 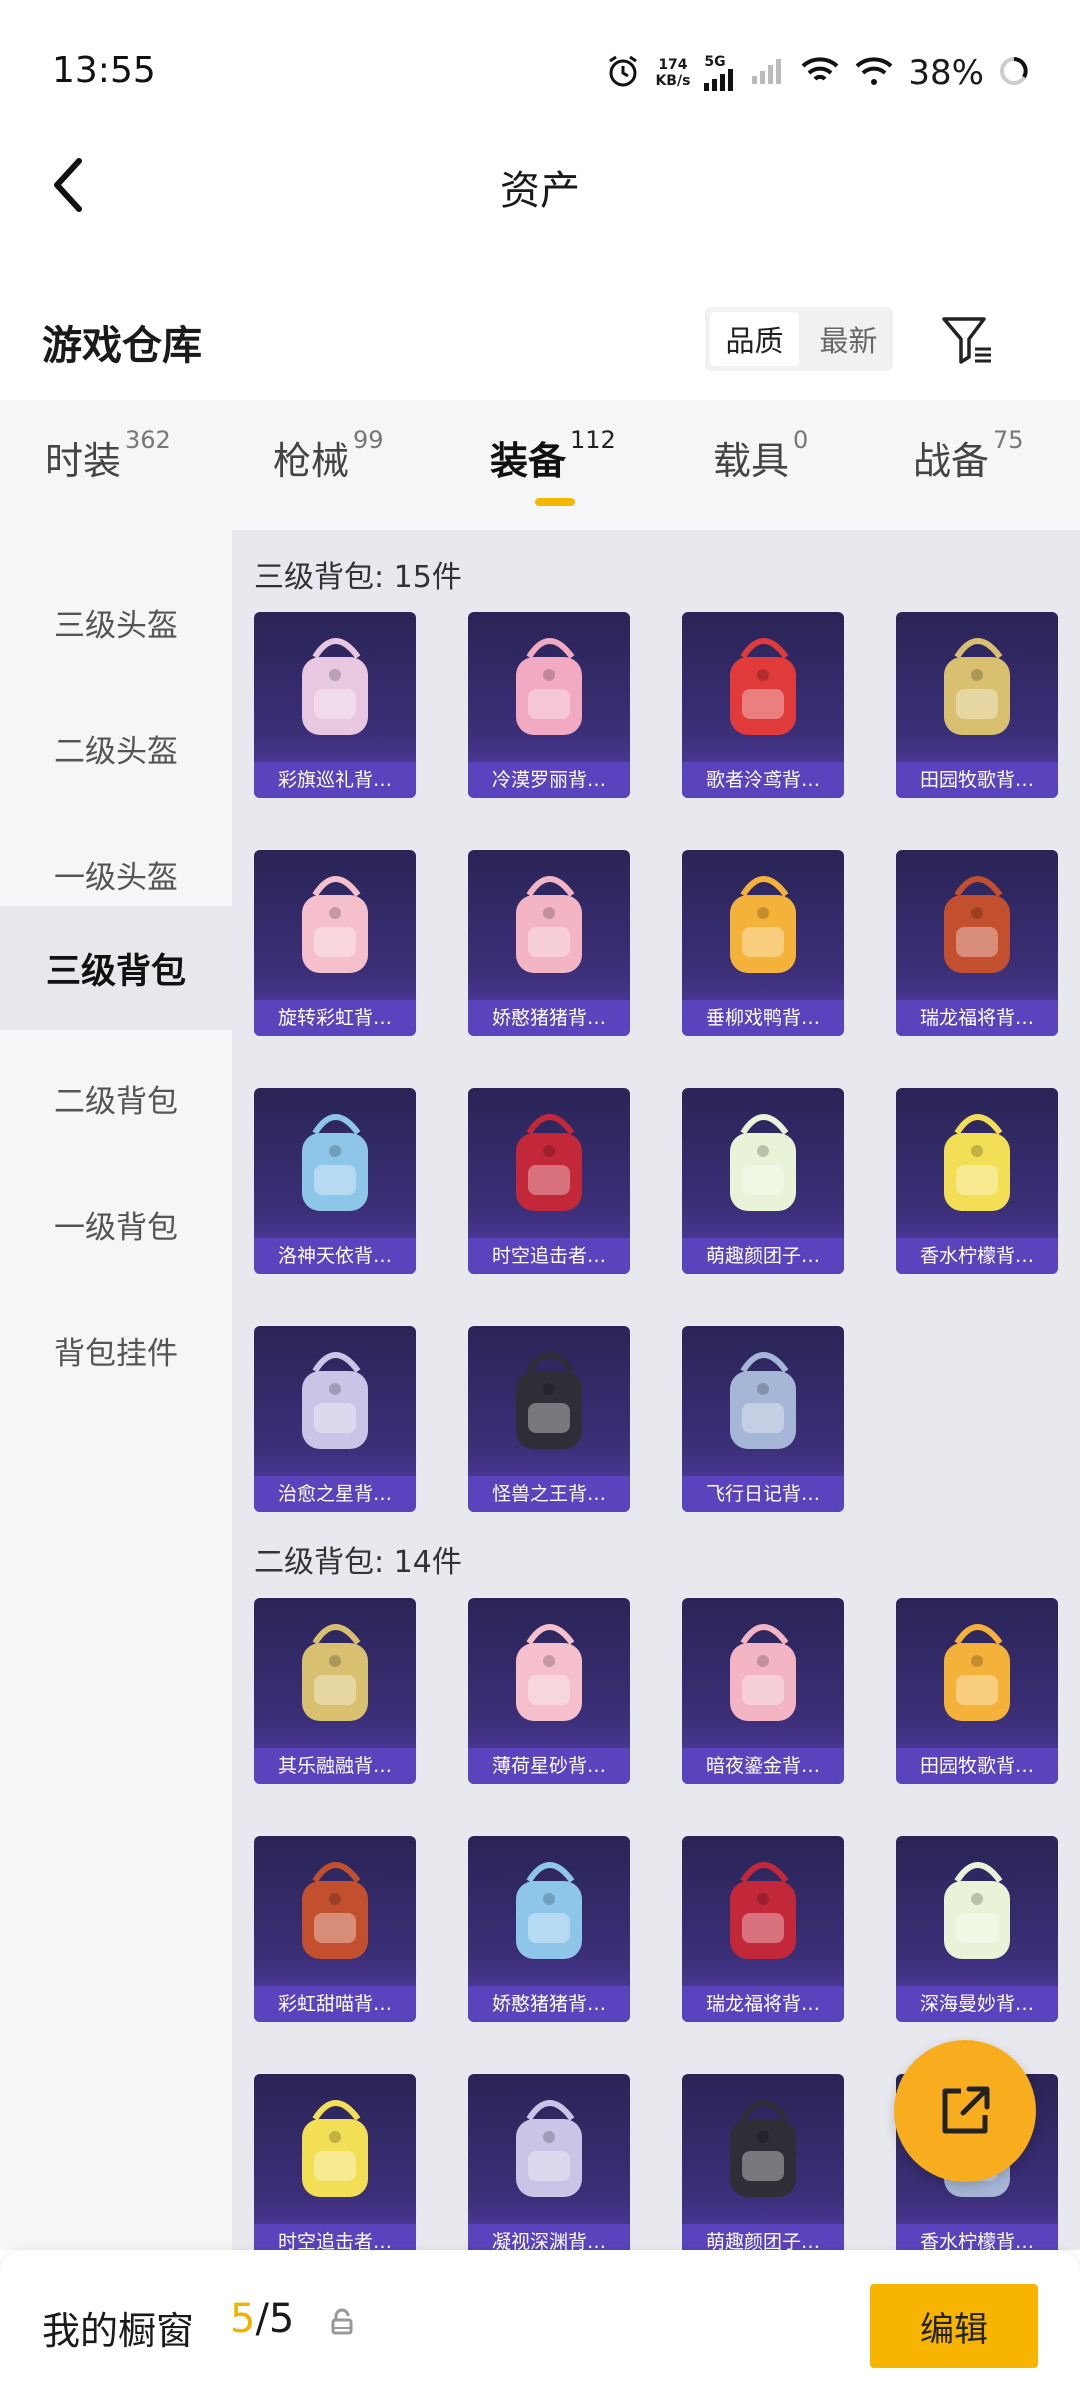 What do you see at coordinates (358, 1562) in the screenshot?
I see `section-title-level2-backpack: 二级背包: 14件` at bounding box center [358, 1562].